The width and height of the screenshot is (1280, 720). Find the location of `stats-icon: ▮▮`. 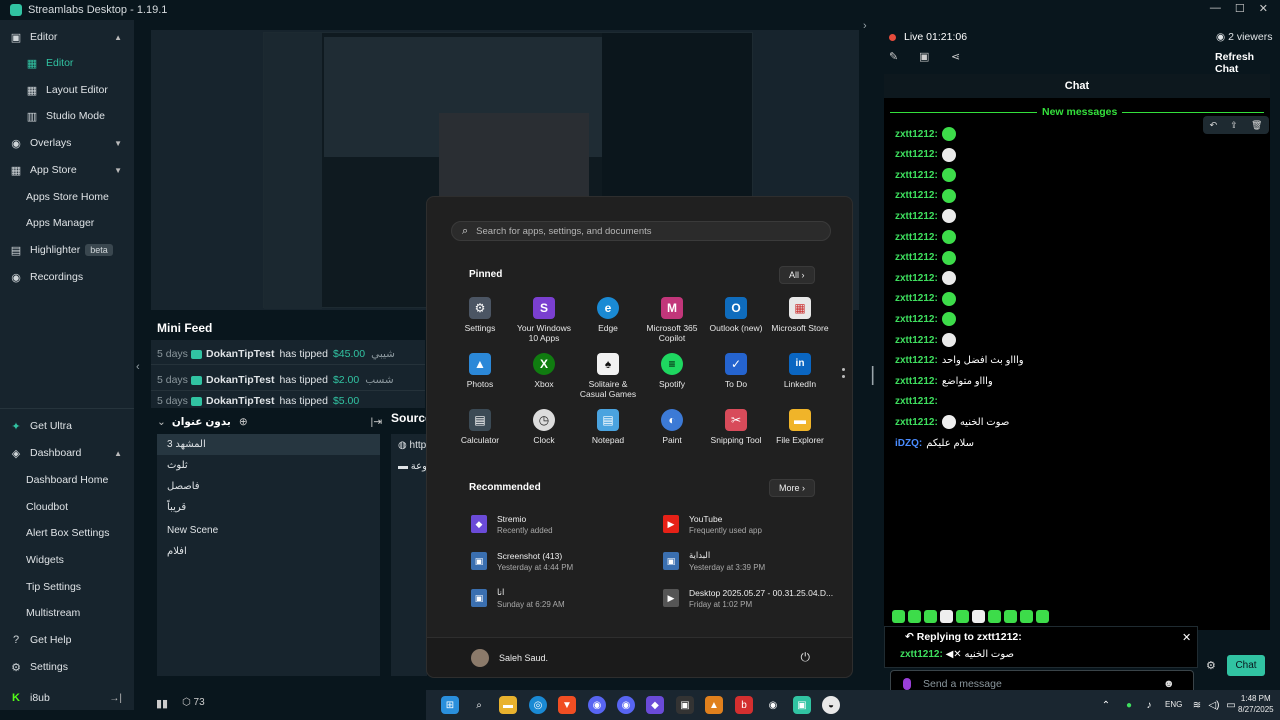

stats-icon: ▮▮ is located at coordinates (162, 703).